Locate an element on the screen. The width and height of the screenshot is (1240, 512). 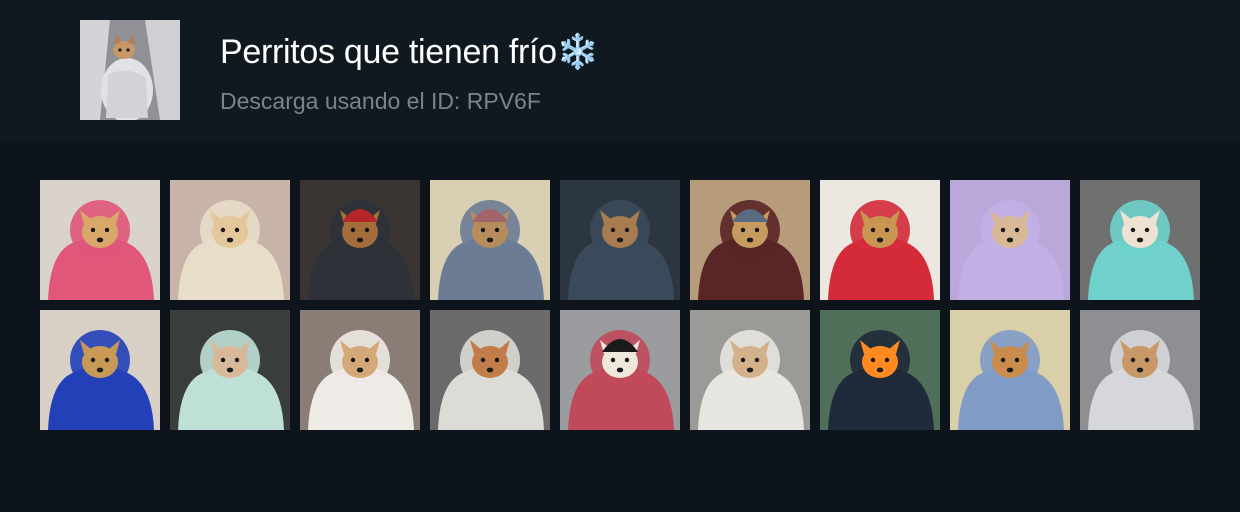
sticker-puppy-cream-hoodie is located at coordinates (230, 240).